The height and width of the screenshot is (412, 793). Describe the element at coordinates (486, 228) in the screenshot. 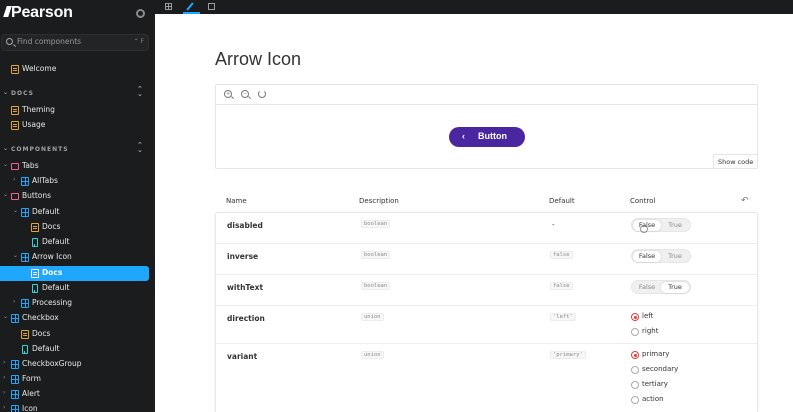

I see `table-row: disabled boolean - False True` at that location.